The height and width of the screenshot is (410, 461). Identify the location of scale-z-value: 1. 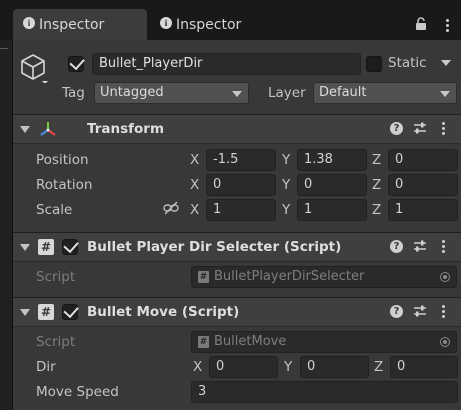
(399, 209).